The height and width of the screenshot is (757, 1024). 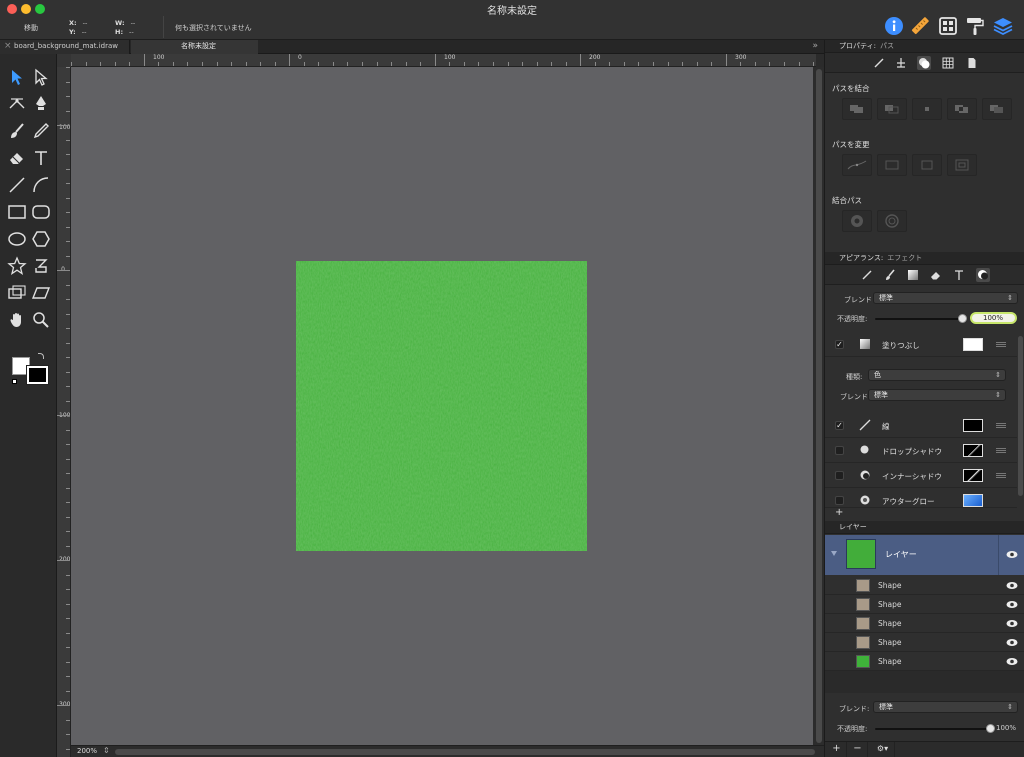 What do you see at coordinates (924, 623) in the screenshot?
I see `layer-row-shape-3: Shape` at bounding box center [924, 623].